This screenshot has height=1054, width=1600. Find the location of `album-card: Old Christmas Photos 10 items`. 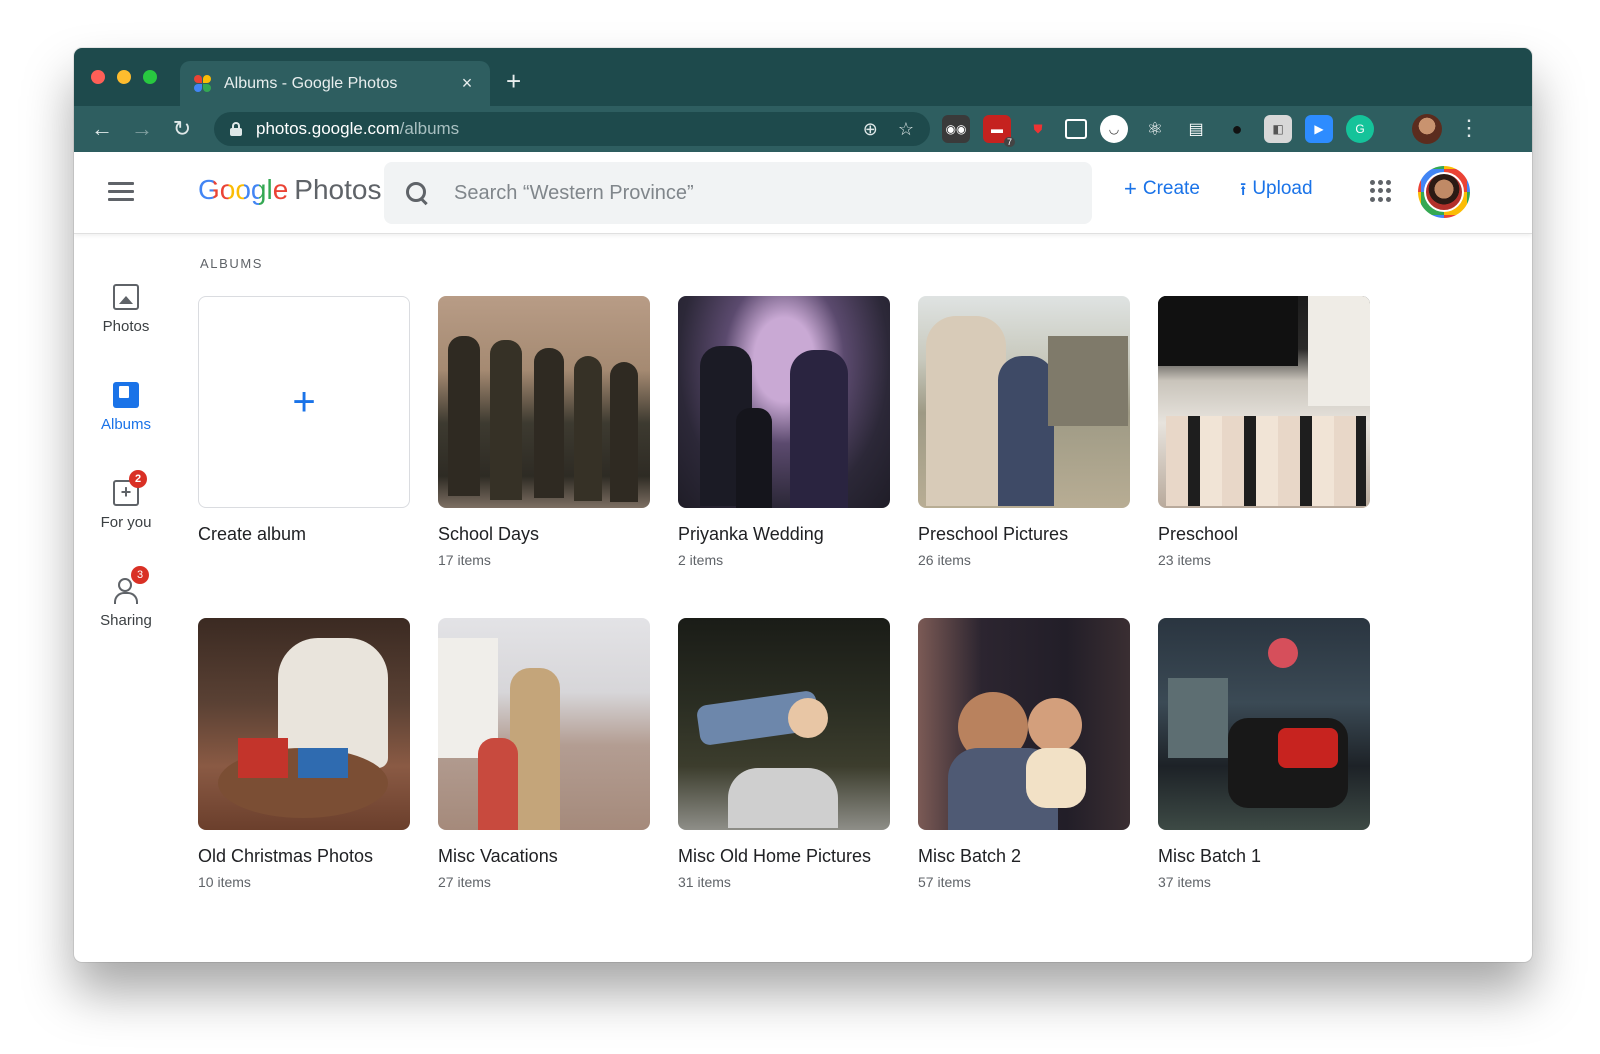

album-card: Old Christmas Photos 10 items is located at coordinates (304, 754).